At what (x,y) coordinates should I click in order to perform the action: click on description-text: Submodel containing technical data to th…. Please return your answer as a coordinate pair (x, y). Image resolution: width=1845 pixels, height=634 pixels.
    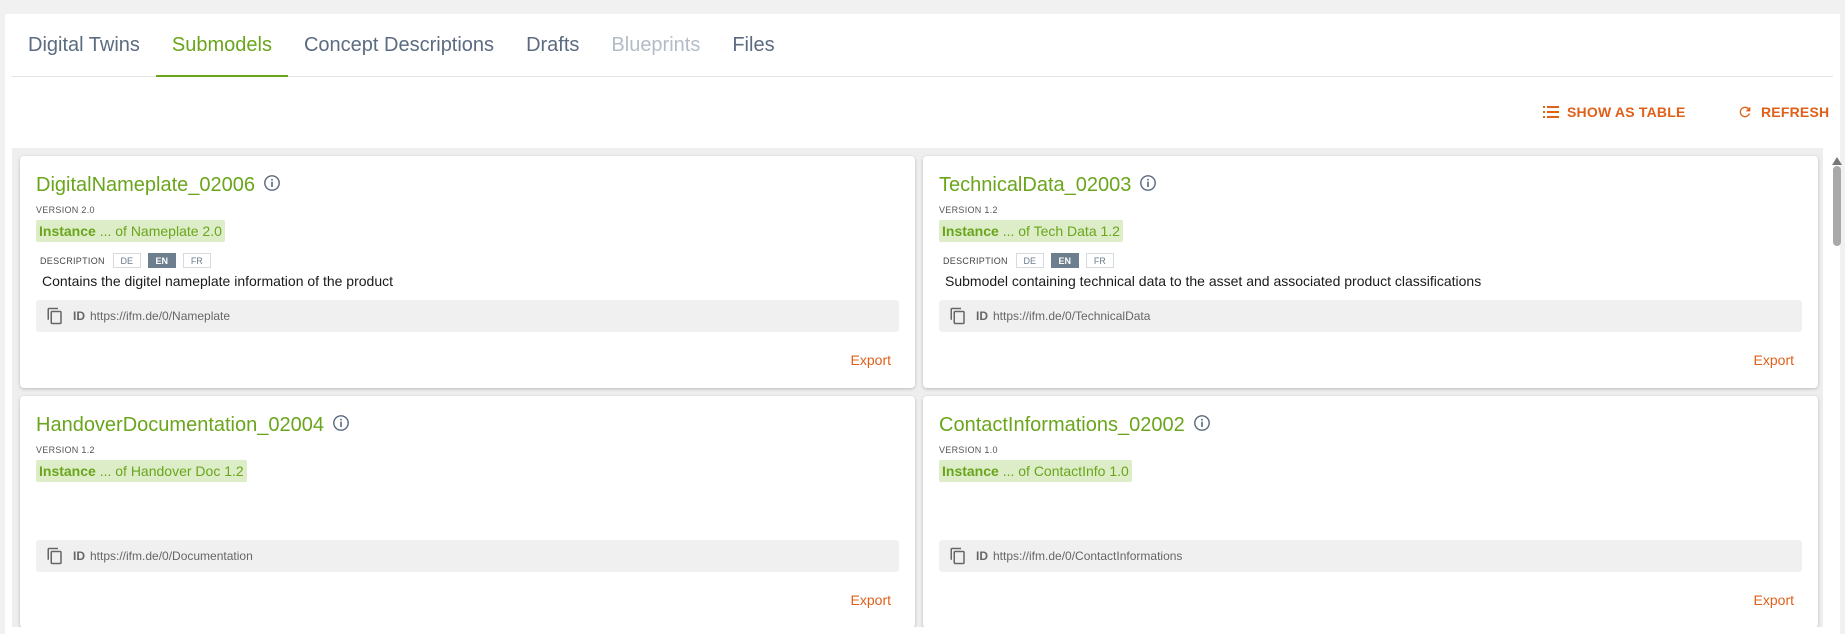
    Looking at the image, I should click on (1213, 281).